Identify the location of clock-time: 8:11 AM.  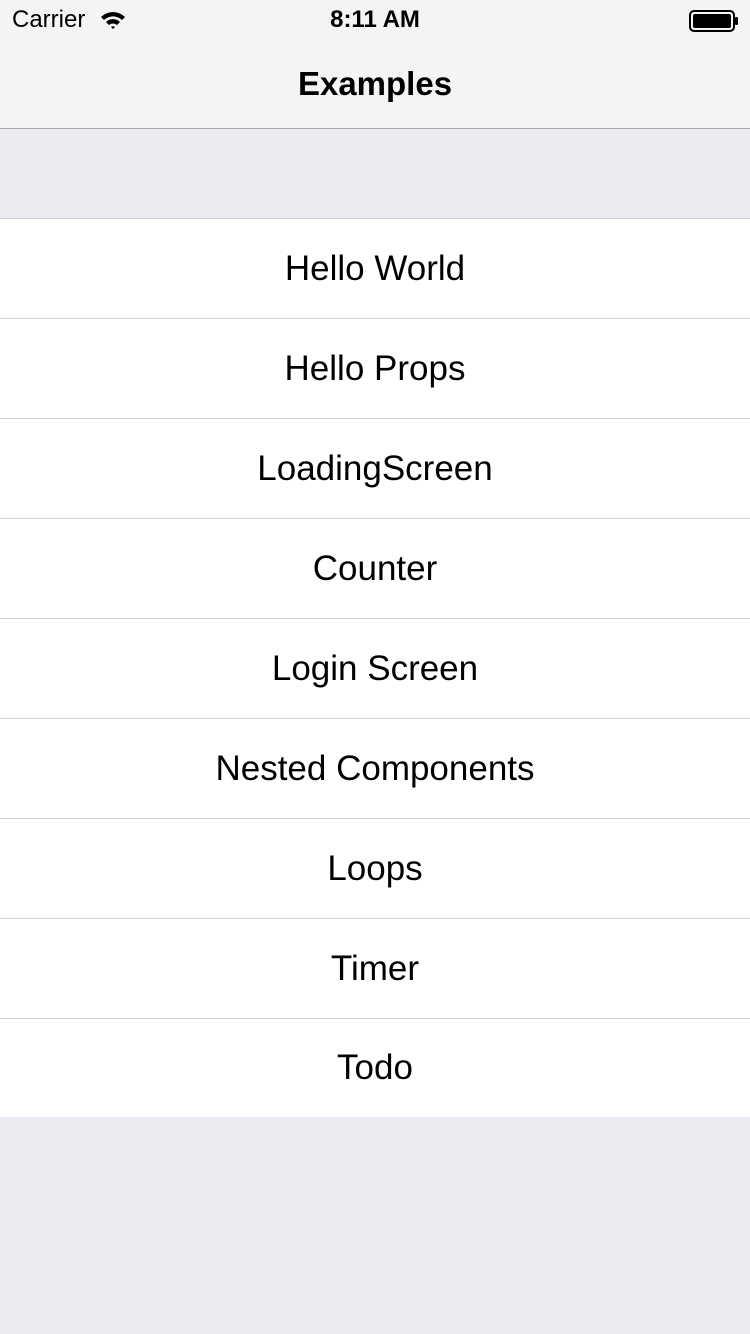
(375, 19).